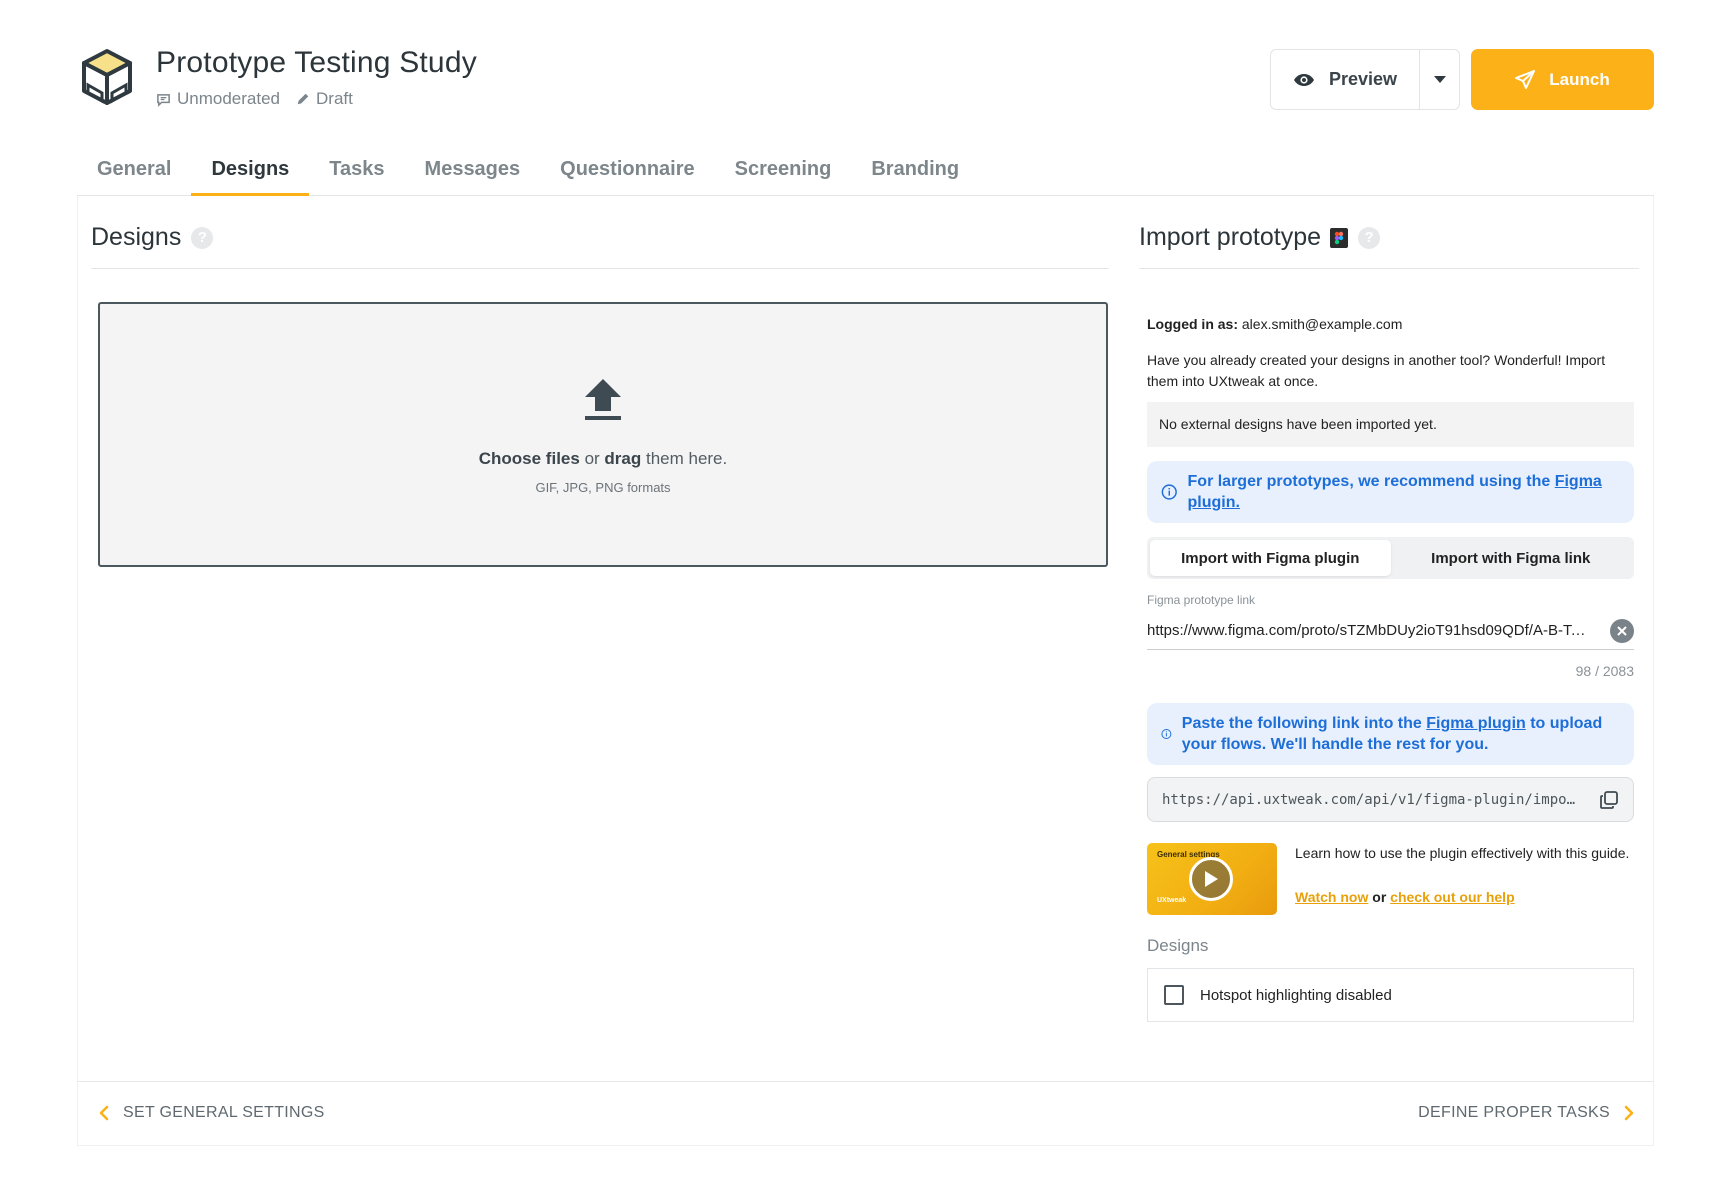 This screenshot has width=1709, height=1193. I want to click on study-logo-icon, so click(107, 77).